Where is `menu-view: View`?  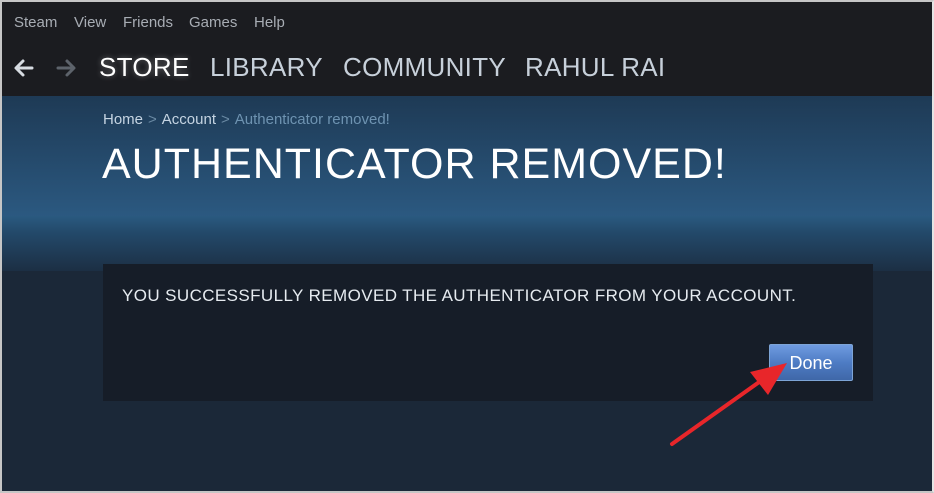
menu-view: View is located at coordinates (90, 22).